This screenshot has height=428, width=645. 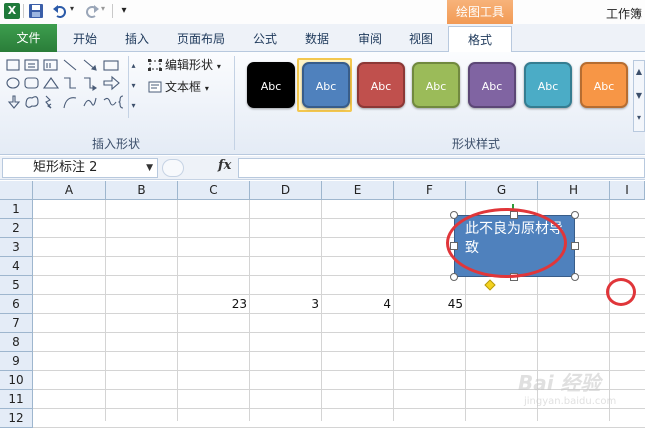 I want to click on text-box-button: 文本框 ▾, so click(x=178, y=87).